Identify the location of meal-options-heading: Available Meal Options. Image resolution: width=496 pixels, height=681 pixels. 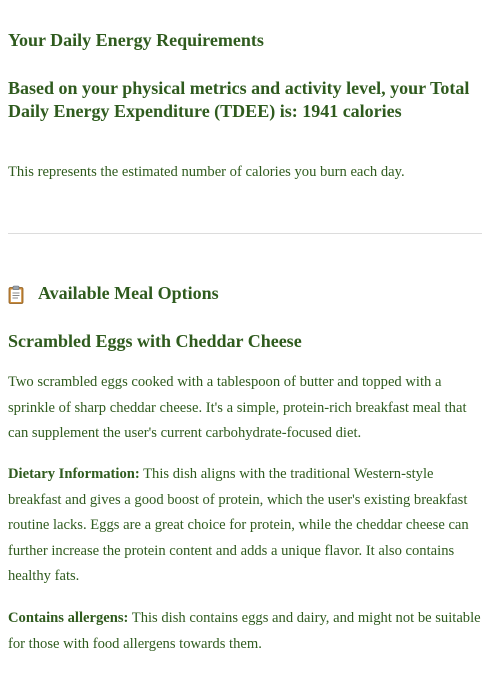
(113, 293).